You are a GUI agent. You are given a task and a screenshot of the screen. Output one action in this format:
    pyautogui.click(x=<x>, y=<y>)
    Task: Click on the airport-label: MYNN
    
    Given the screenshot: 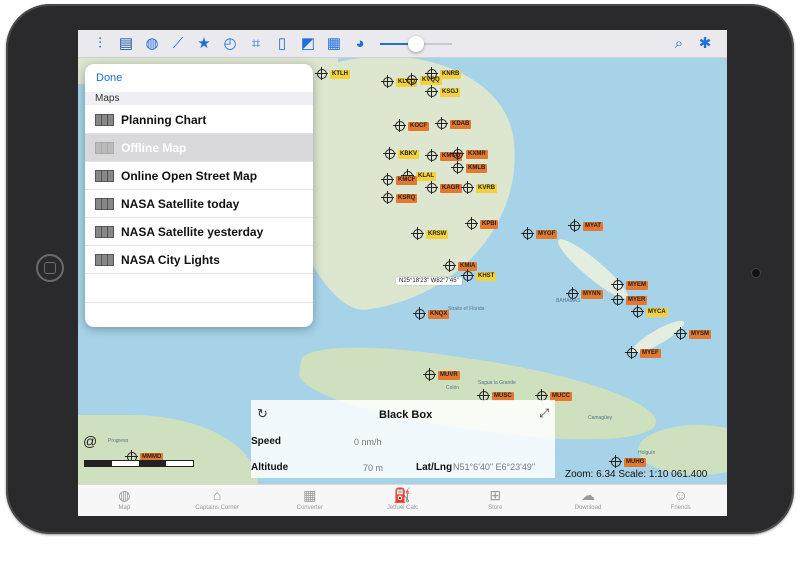 What is the action you would take?
    pyautogui.click(x=592, y=294)
    